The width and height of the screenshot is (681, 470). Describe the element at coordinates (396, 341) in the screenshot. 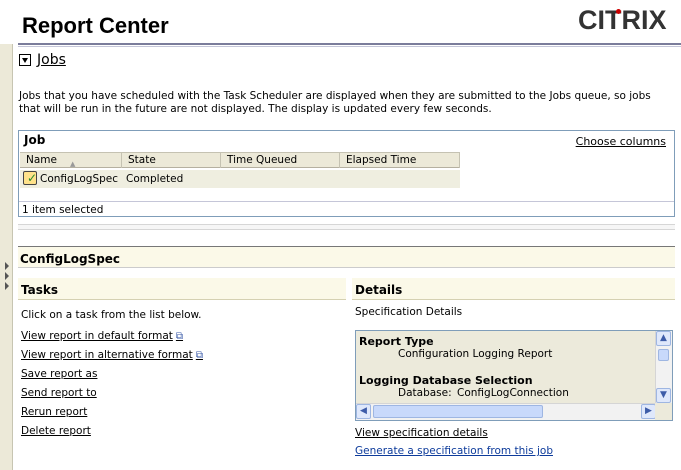

I see `report-type-label: Report Type` at that location.